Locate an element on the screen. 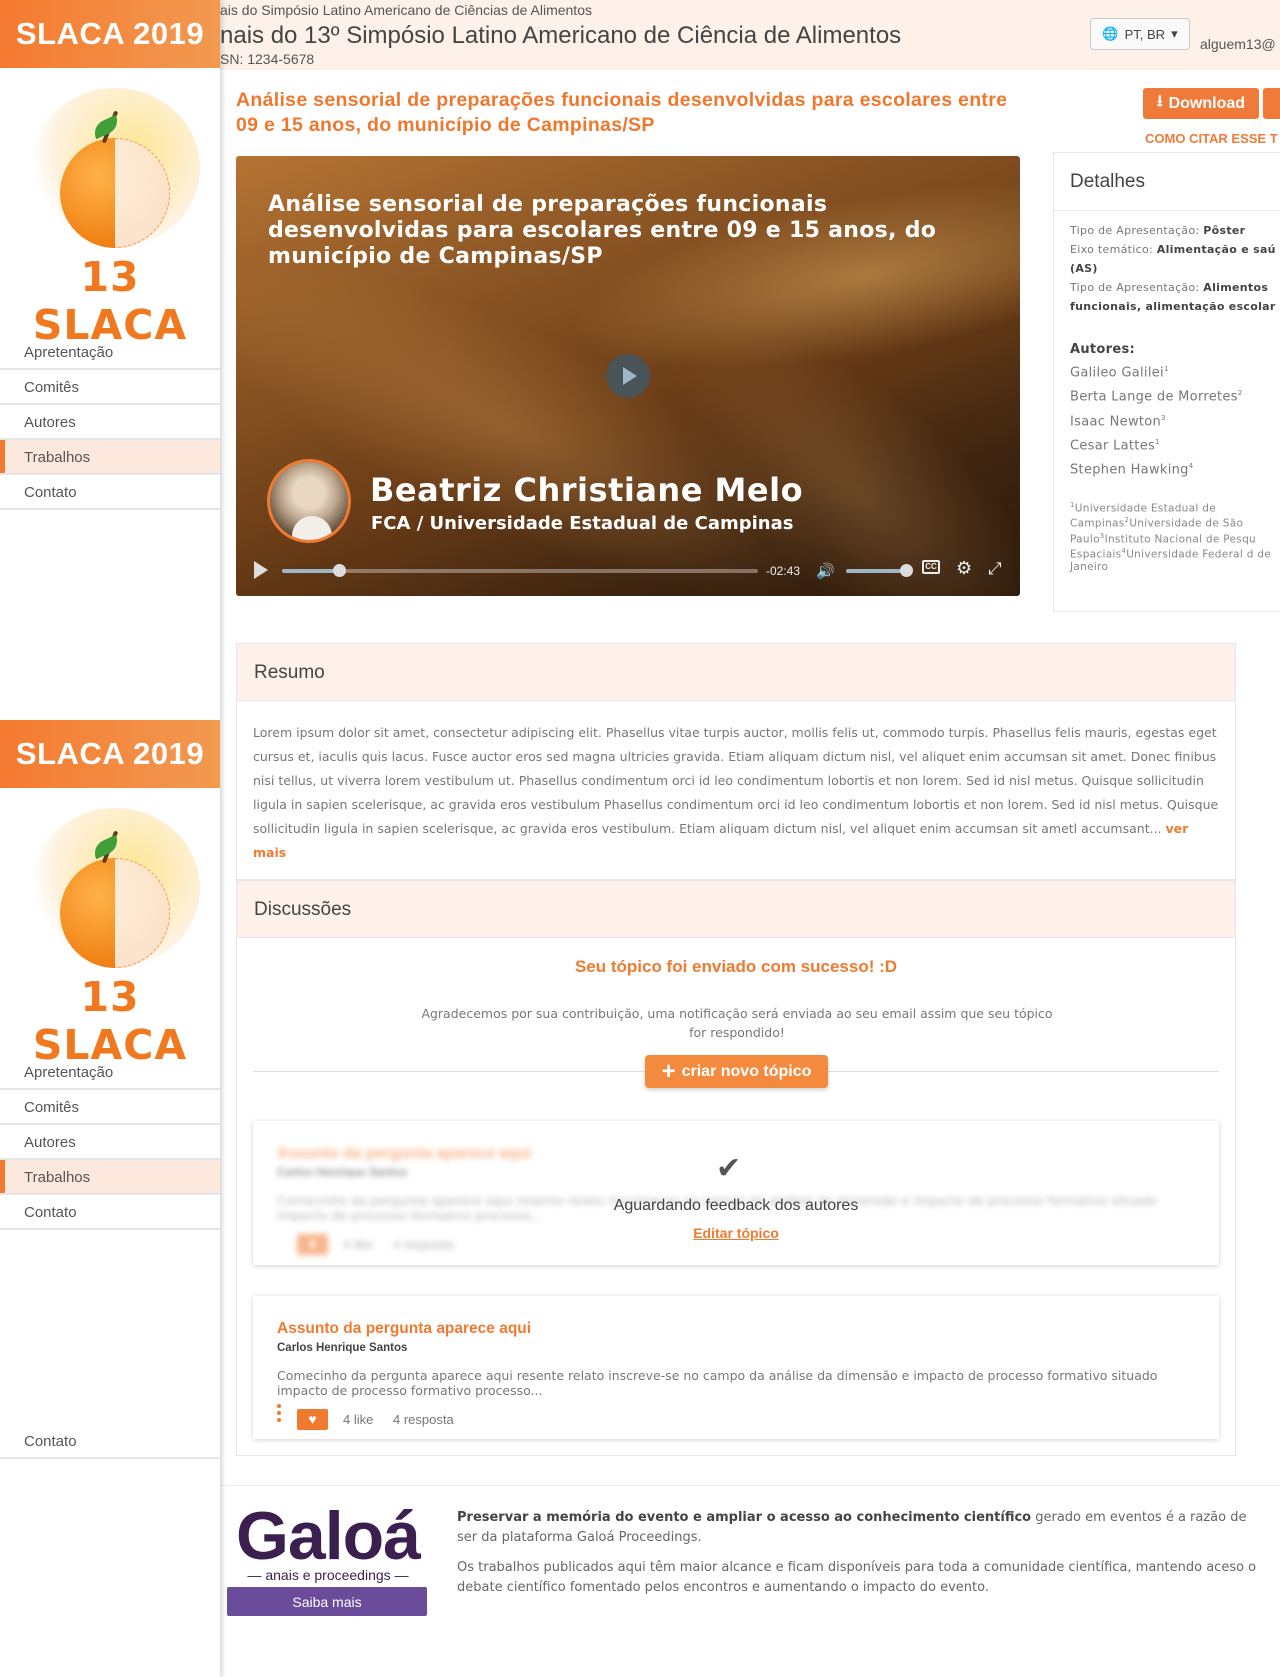  details-heading: Detalhes is located at coordinates (1167, 182).